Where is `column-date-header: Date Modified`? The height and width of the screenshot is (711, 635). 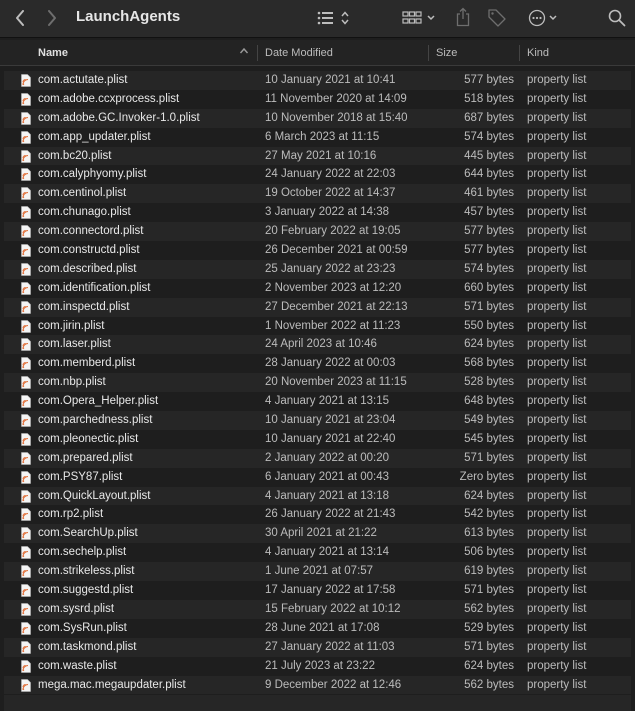
column-date-header: Date Modified is located at coordinates (299, 53).